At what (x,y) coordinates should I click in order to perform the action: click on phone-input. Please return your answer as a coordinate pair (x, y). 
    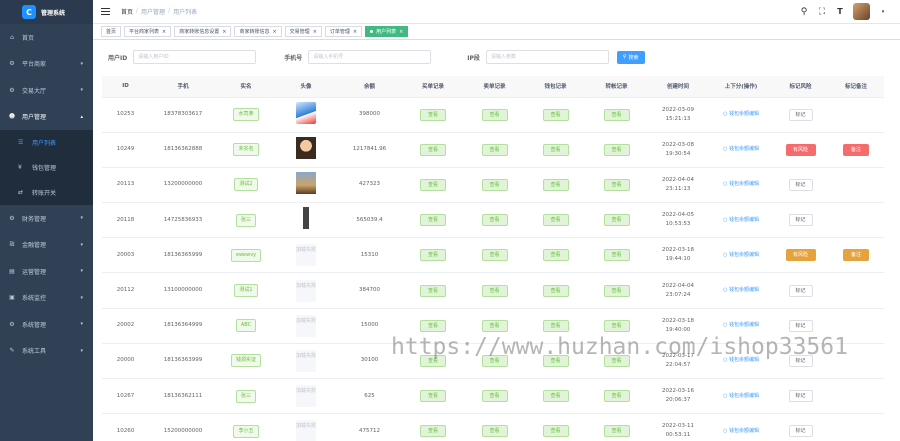
    Looking at the image, I should click on (370, 57).